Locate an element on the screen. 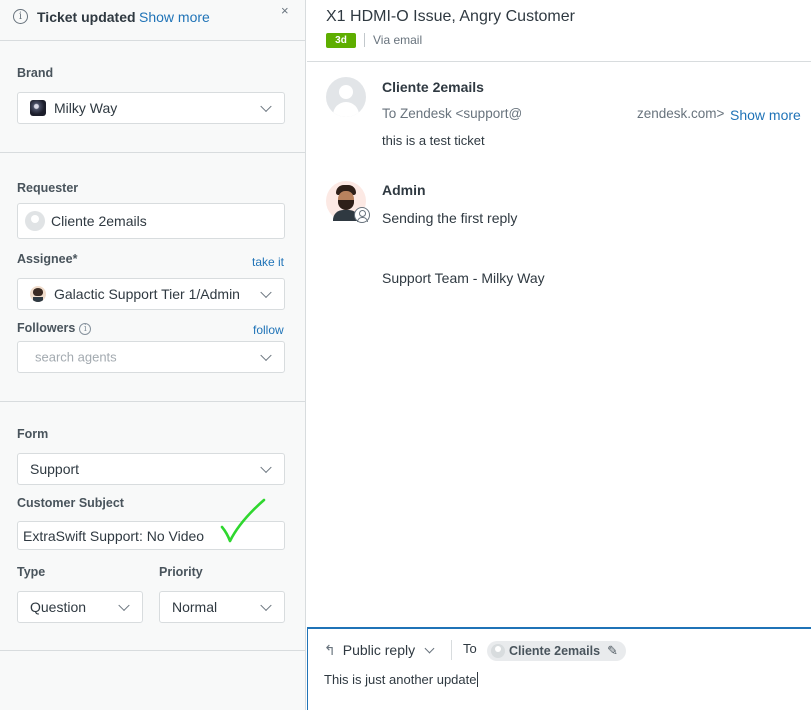 Image resolution: width=811 pixels, height=710 pixels. requester-label: Requester is located at coordinates (48, 188).